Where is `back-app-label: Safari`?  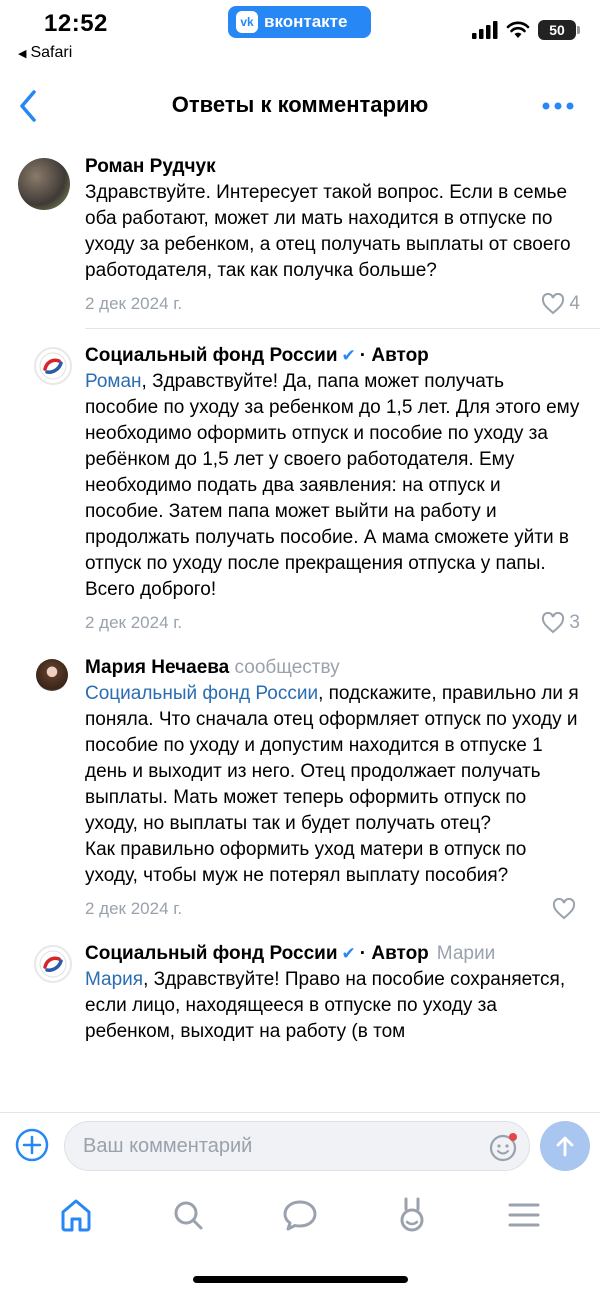
back-app-label: Safari is located at coordinates (51, 52).